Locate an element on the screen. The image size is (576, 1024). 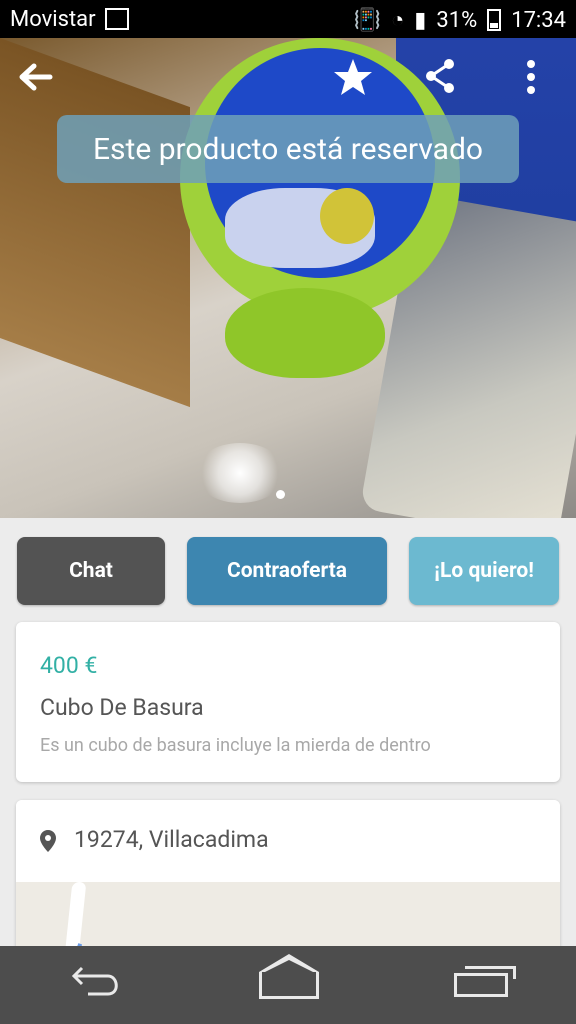
signal-icon: ▮ is located at coordinates (420, 20).